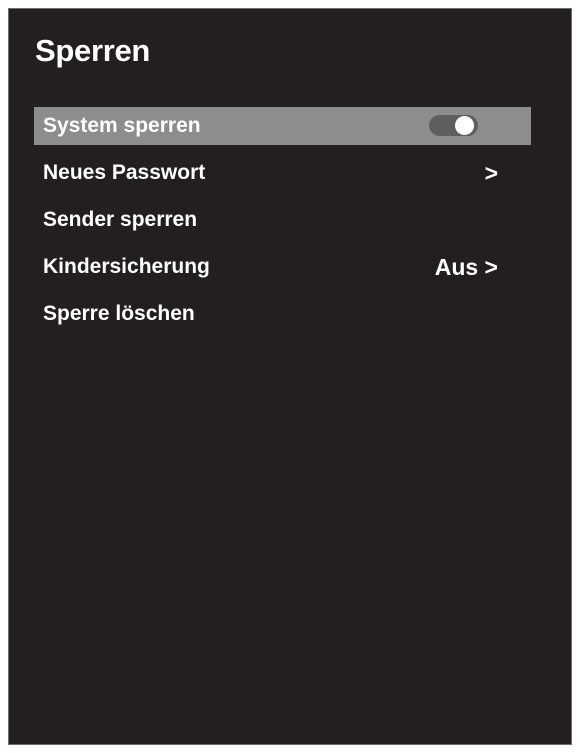 The image size is (580, 753). Describe the element at coordinates (120, 219) in the screenshot. I see `menu-item-label: Sender sperren` at that location.